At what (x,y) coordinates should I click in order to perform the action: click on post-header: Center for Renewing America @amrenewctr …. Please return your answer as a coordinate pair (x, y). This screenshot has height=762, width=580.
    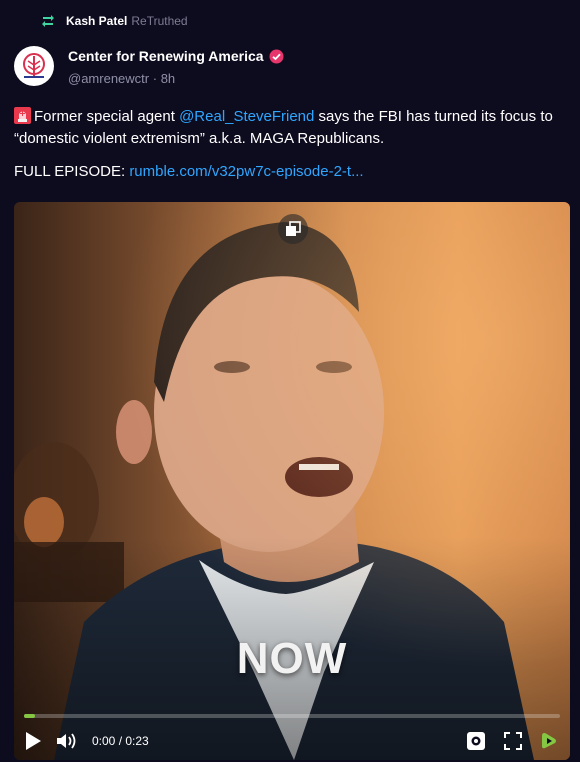
    Looking at the image, I should click on (149, 66).